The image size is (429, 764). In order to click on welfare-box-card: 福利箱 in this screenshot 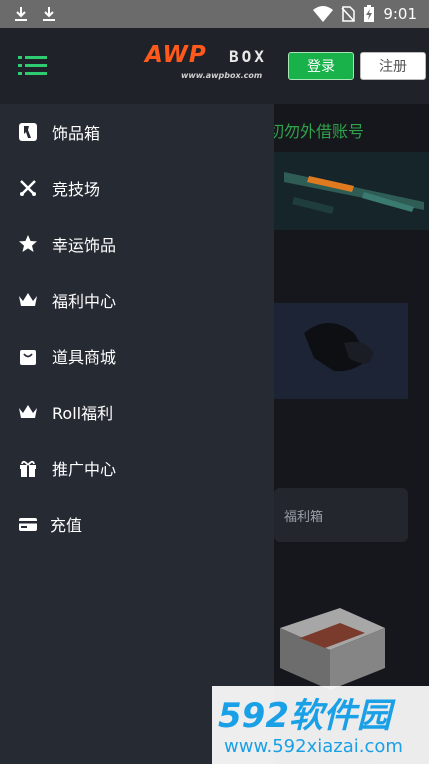, I will do `click(341, 515)`.